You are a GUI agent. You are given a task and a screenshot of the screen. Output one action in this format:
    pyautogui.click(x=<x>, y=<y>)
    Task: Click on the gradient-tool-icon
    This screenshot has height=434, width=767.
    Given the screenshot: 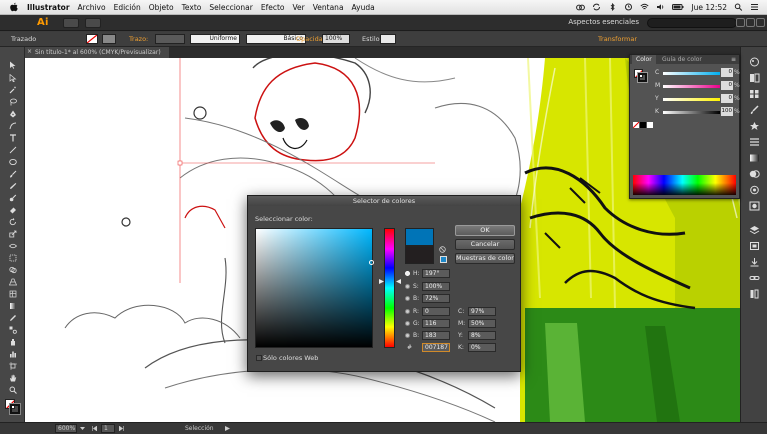 What is the action you would take?
    pyautogui.click(x=13, y=306)
    